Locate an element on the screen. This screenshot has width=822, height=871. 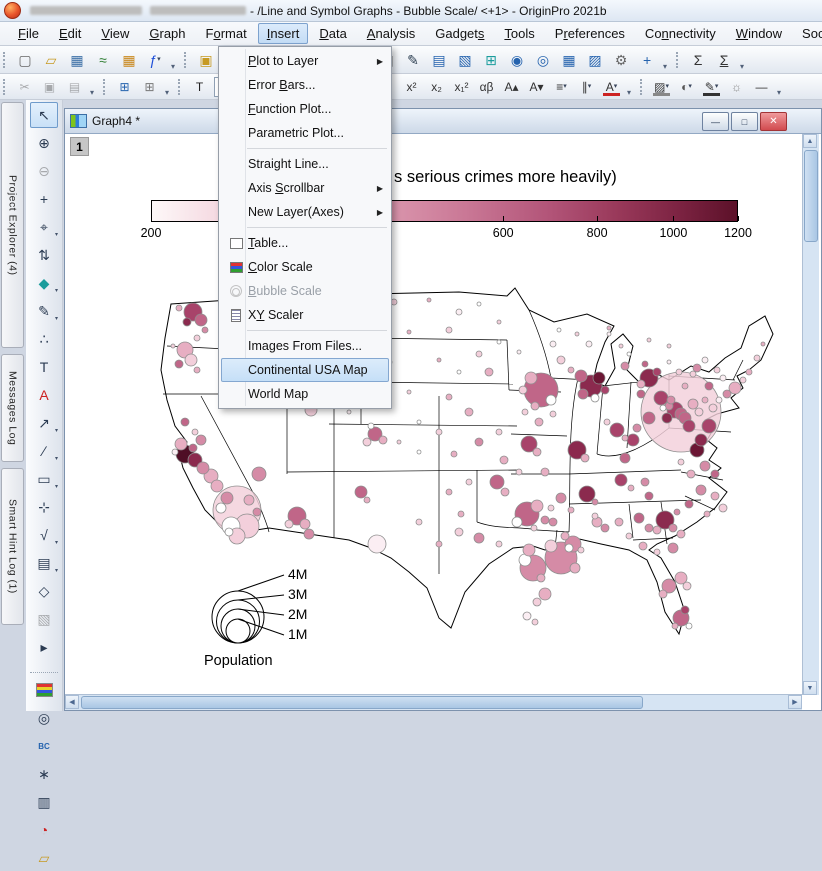
menu-view: View is located at coordinates (115, 33).